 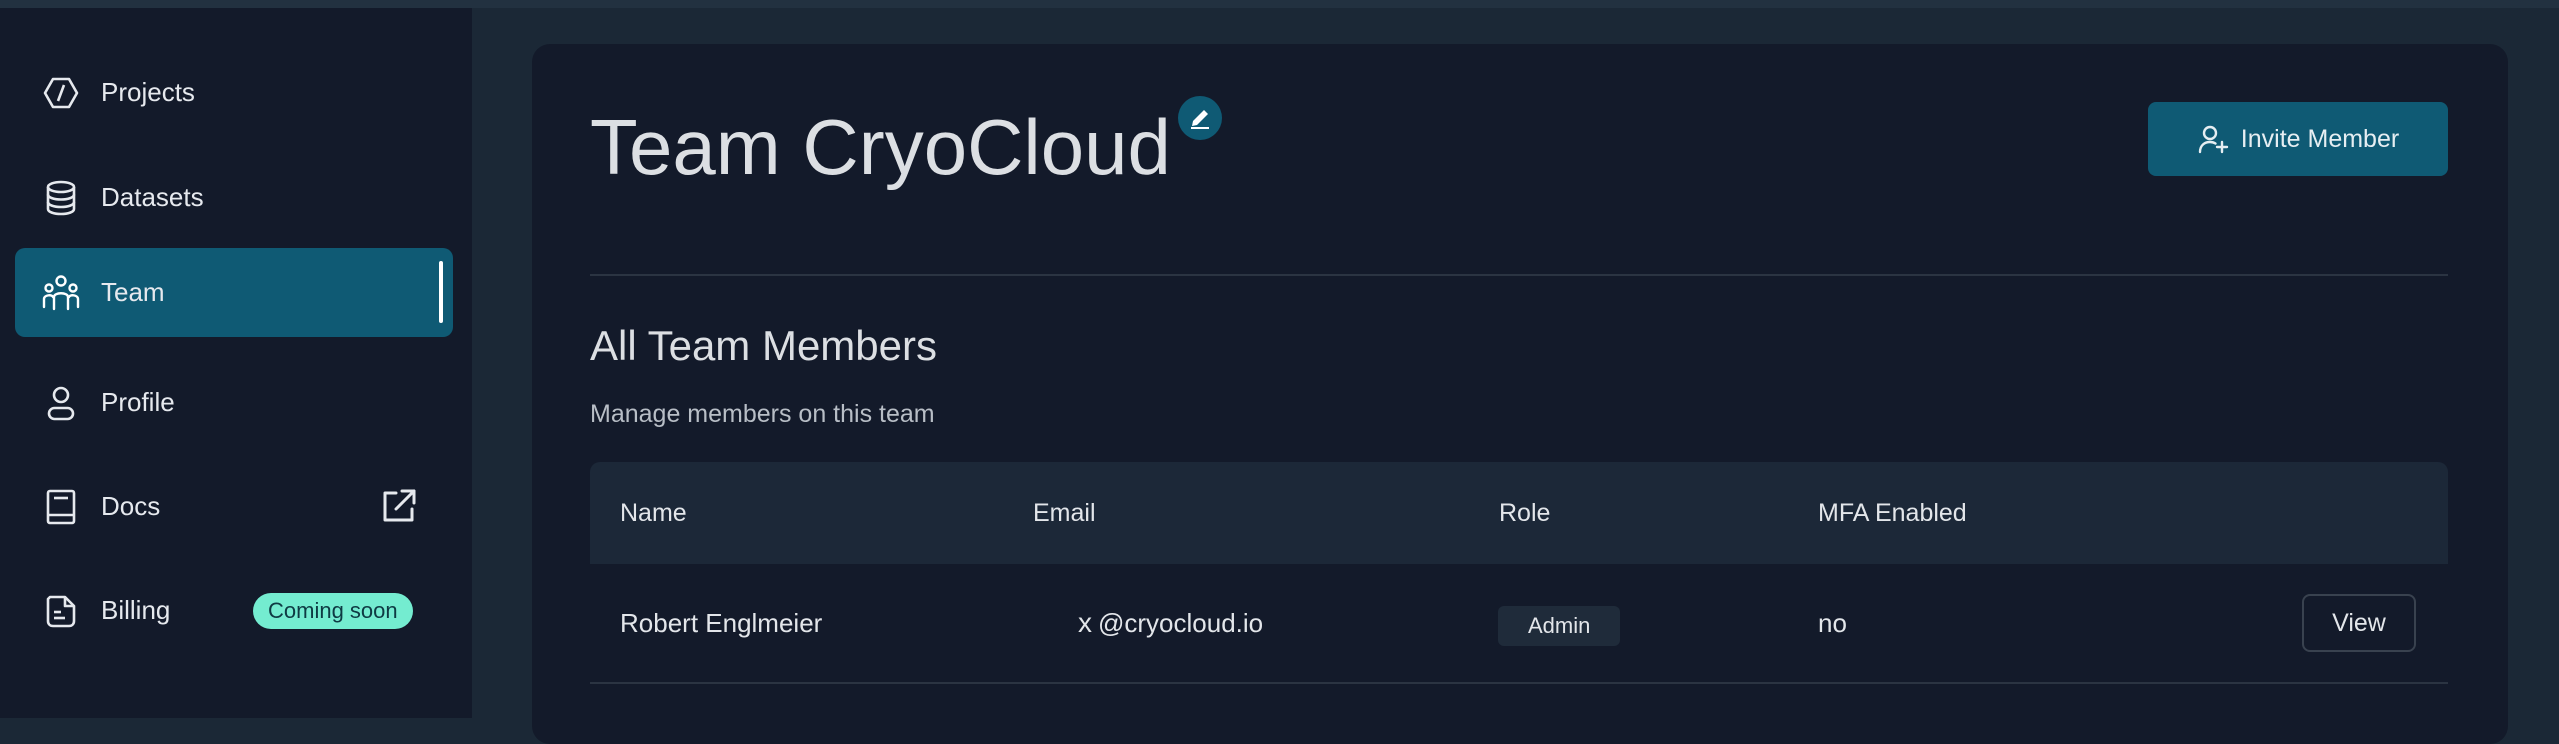 I want to click on role-badge: Admin, so click(x=1559, y=626).